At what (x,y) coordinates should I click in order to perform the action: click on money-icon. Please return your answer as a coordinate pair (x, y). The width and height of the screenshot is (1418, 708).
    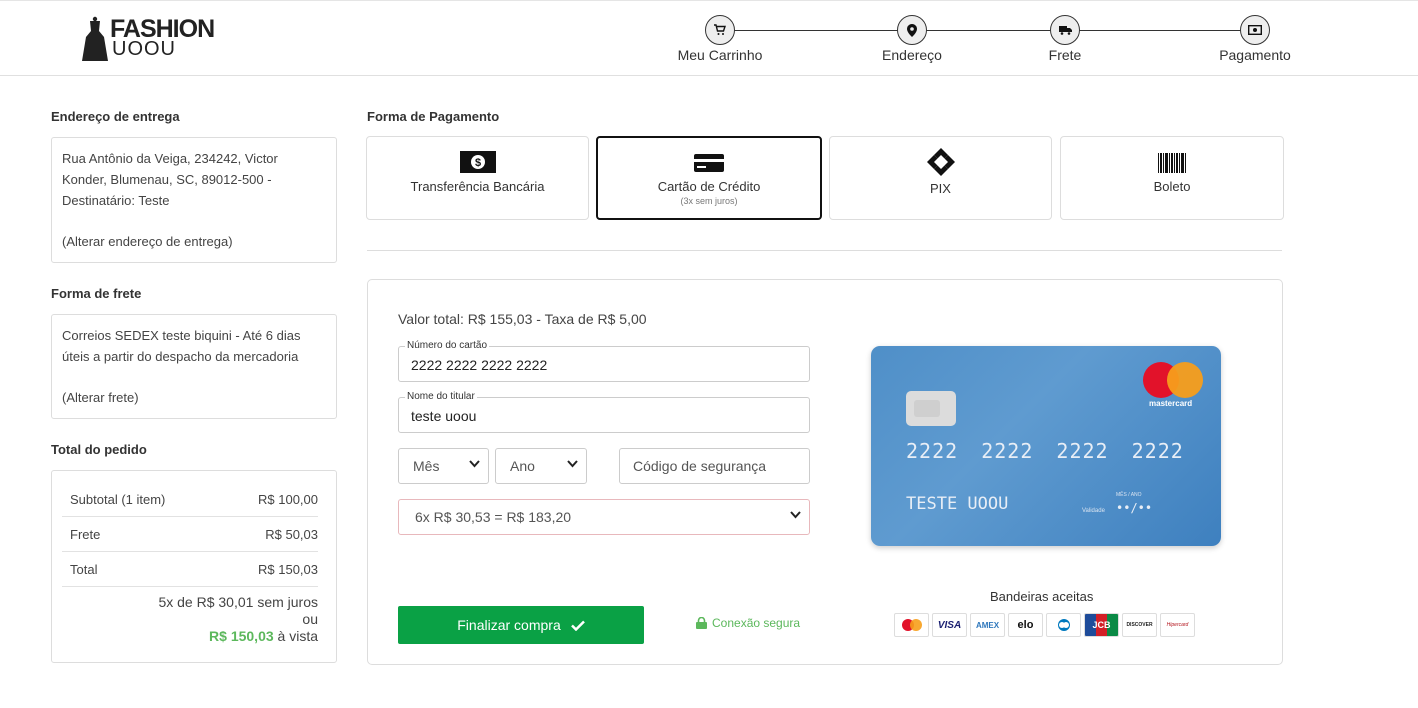
    Looking at the image, I should click on (1255, 30).